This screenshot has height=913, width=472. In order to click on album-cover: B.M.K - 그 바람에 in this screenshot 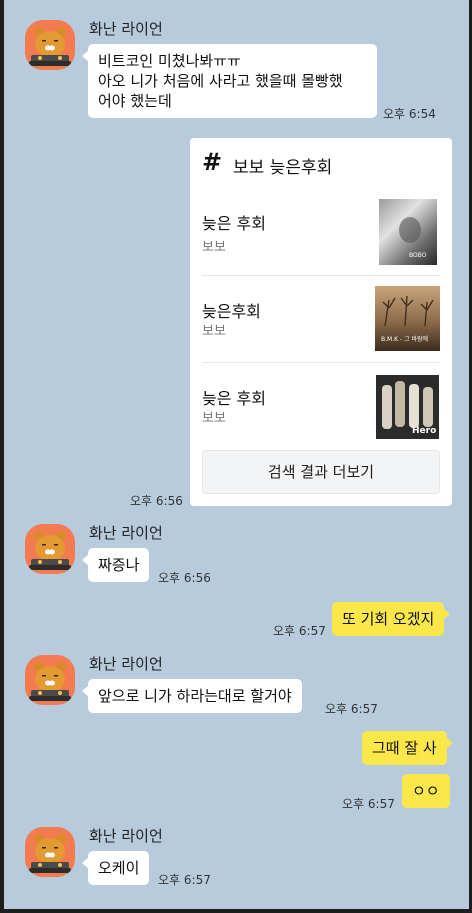, I will do `click(407, 318)`.